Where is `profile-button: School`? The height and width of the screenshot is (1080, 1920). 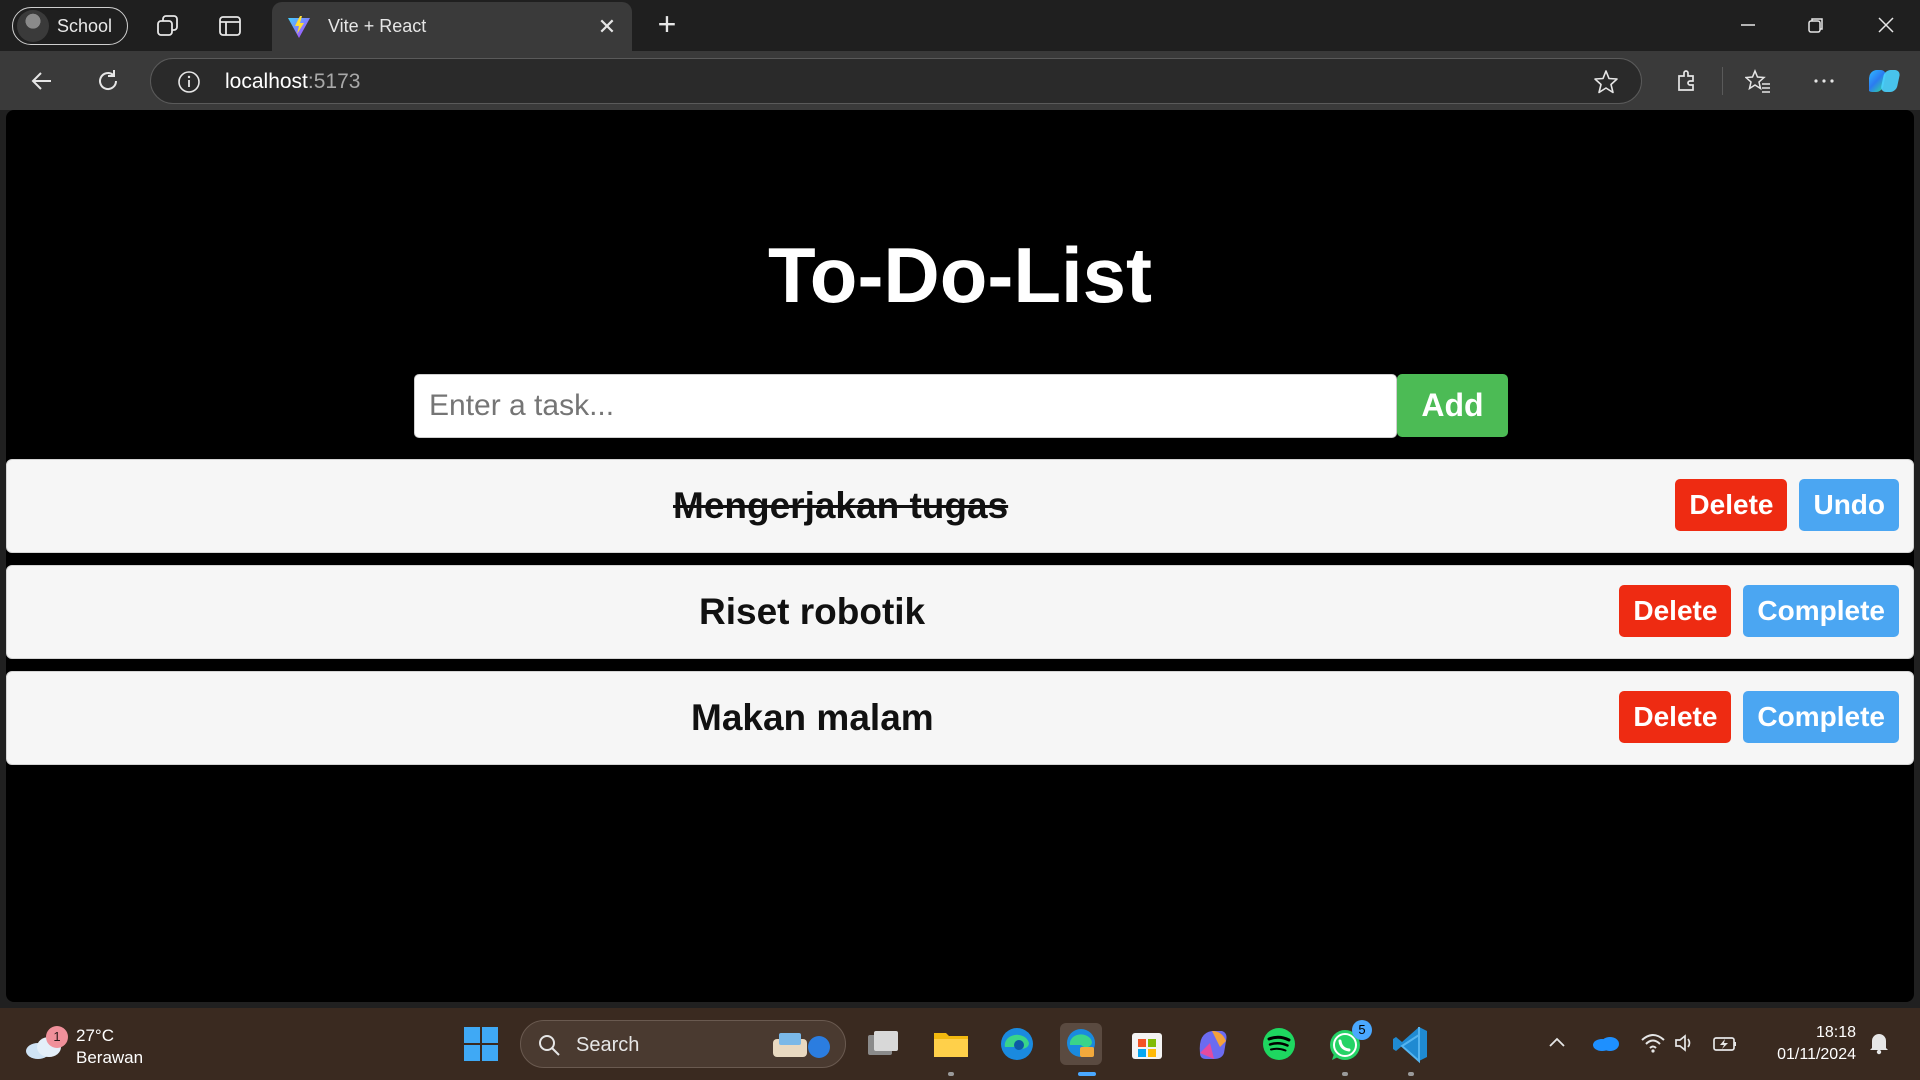
profile-button: School is located at coordinates (70, 26).